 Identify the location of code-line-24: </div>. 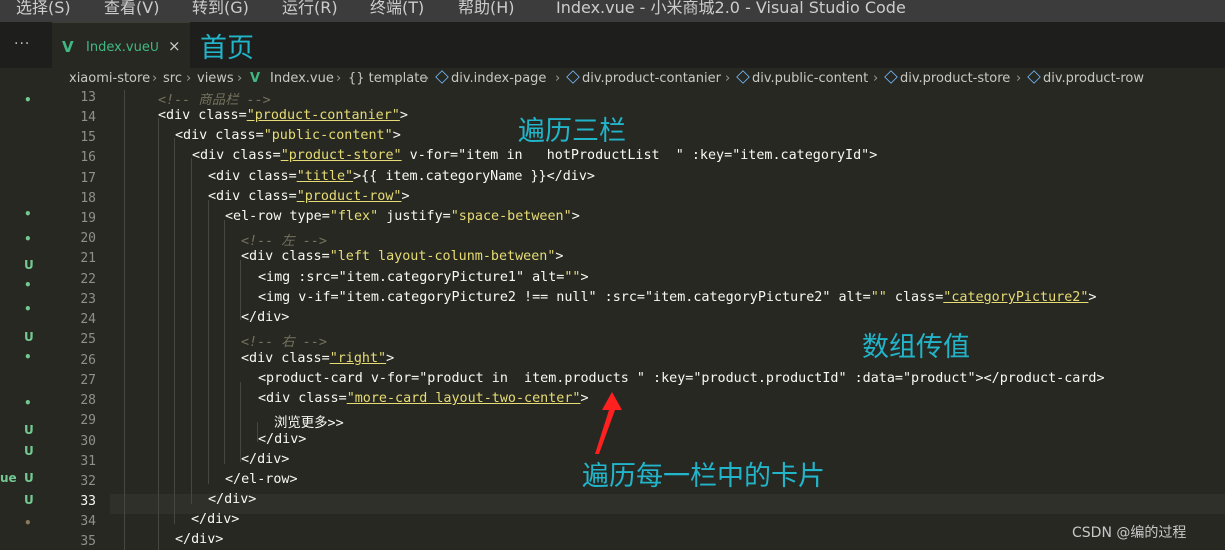
(265, 317).